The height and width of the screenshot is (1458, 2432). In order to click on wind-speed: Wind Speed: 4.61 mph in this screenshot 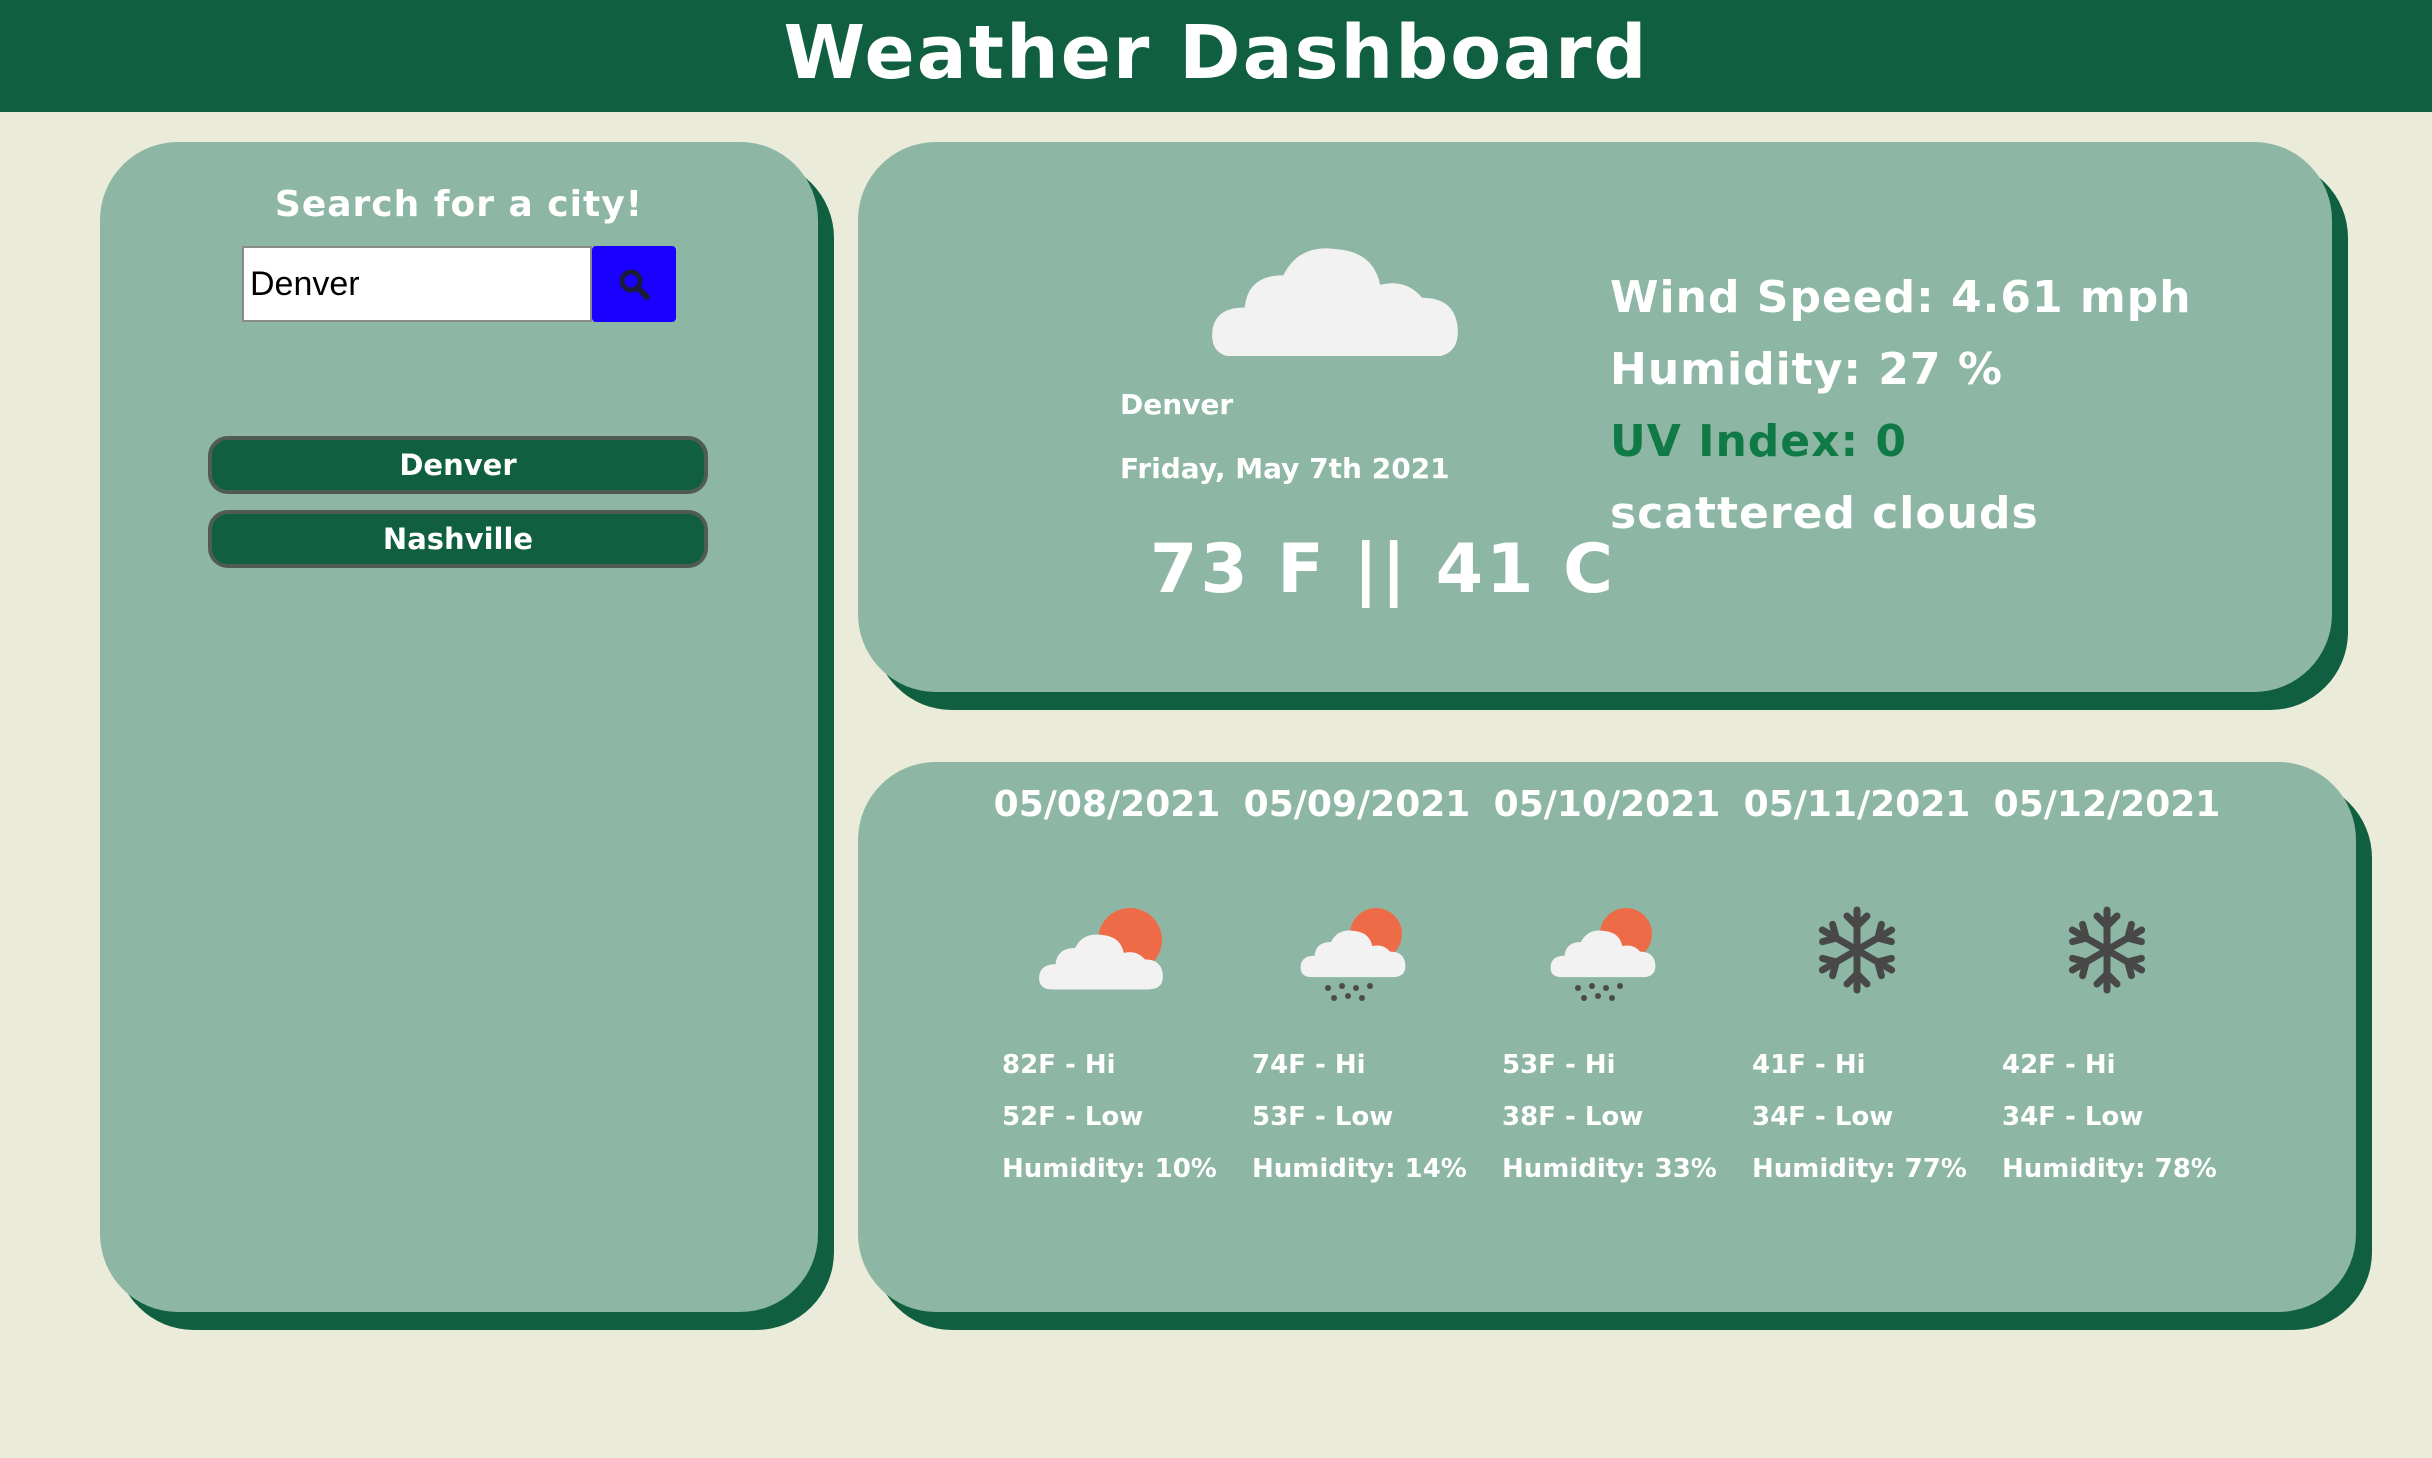, I will do `click(1901, 297)`.